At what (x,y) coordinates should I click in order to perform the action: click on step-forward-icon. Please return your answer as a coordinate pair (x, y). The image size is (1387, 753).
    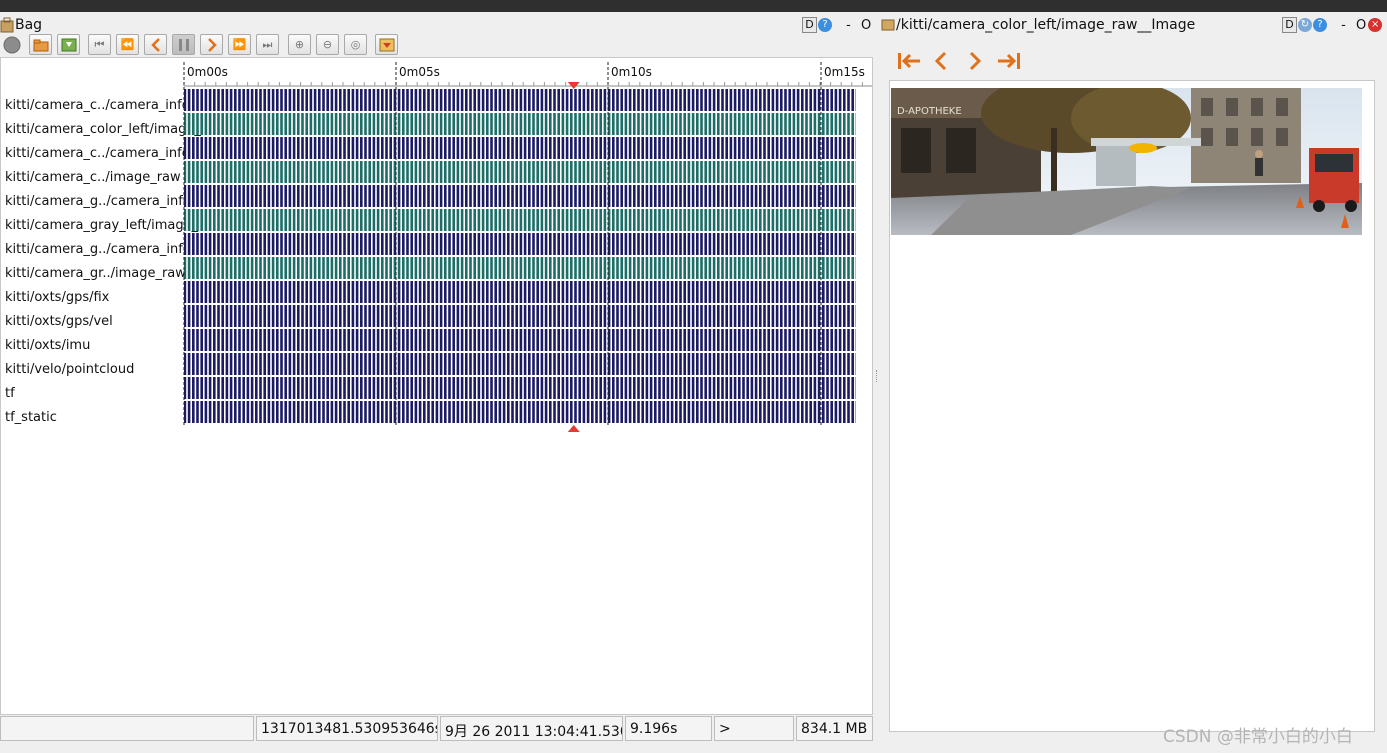
    Looking at the image, I should click on (211, 44).